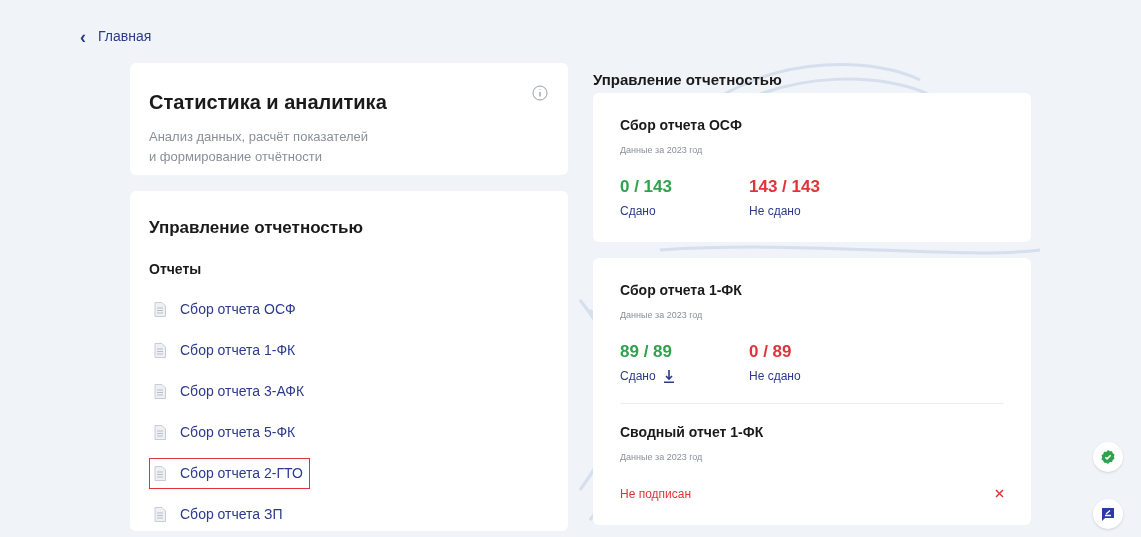 The height and width of the screenshot is (537, 1141). I want to click on page-title: Статистика и аналитика, so click(268, 102).